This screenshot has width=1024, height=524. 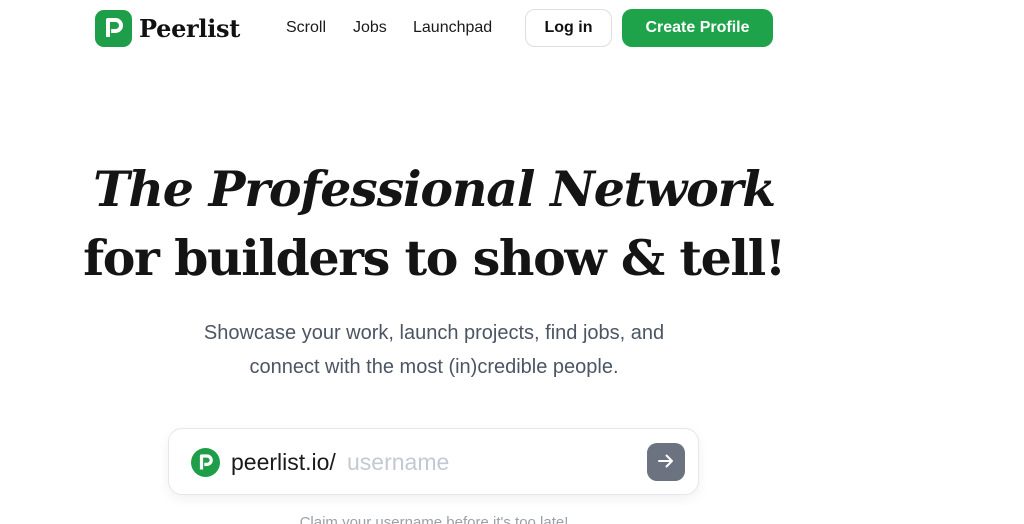 I want to click on nav-link-launchpad: Launchpad, so click(x=452, y=28).